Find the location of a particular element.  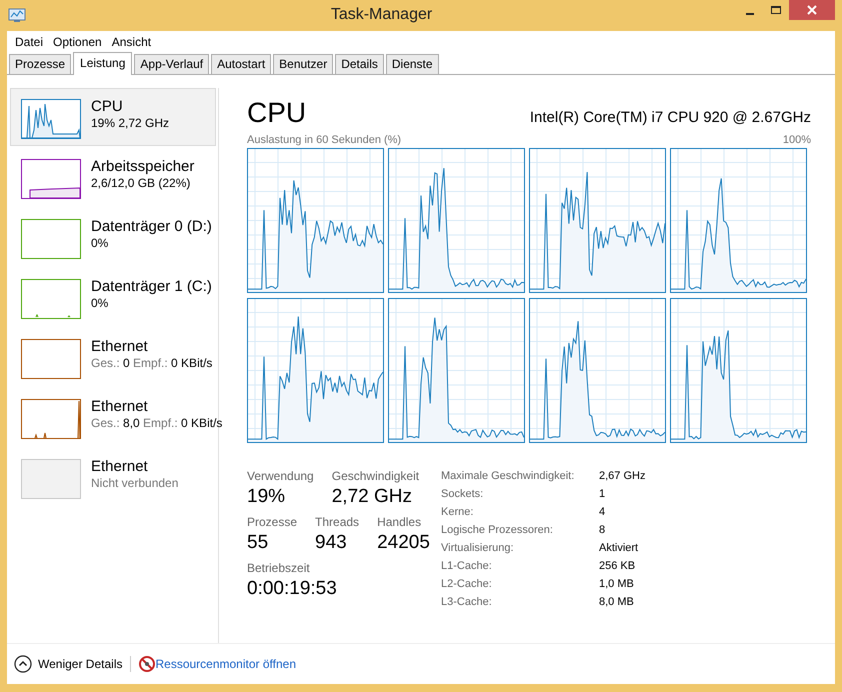

window-title: Task-Manager is located at coordinates (382, 15).